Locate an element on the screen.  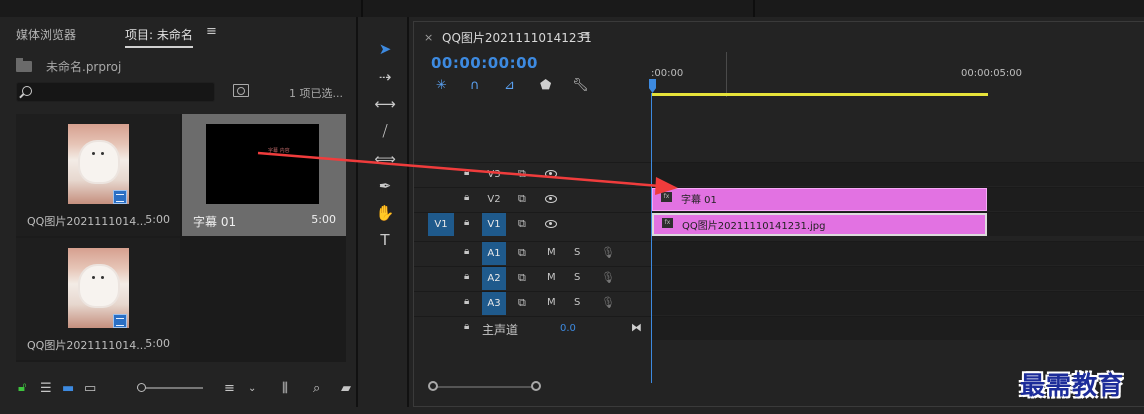
drag-arrow is located at coordinates (467, 173).